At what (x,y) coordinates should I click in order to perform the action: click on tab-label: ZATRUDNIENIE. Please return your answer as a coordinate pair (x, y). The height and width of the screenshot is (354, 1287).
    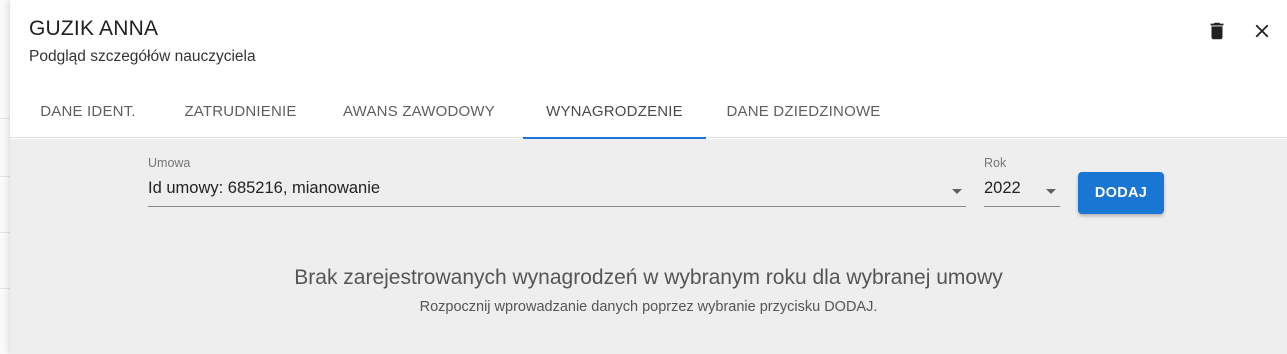
    Looking at the image, I should click on (240, 111).